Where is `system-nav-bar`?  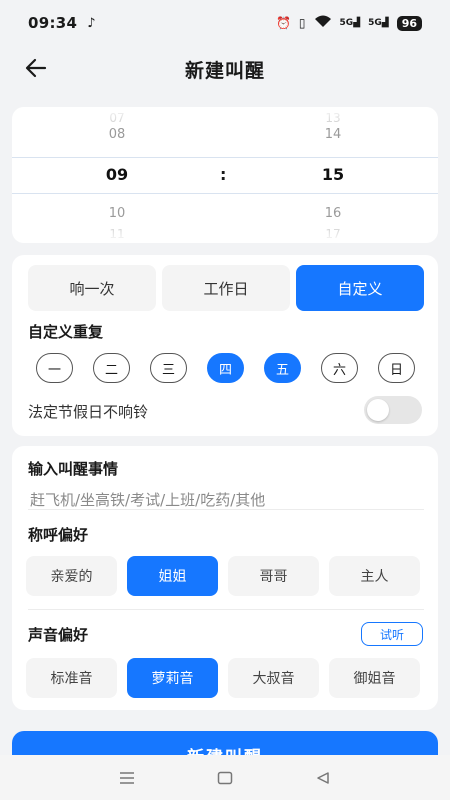 system-nav-bar is located at coordinates (225, 777).